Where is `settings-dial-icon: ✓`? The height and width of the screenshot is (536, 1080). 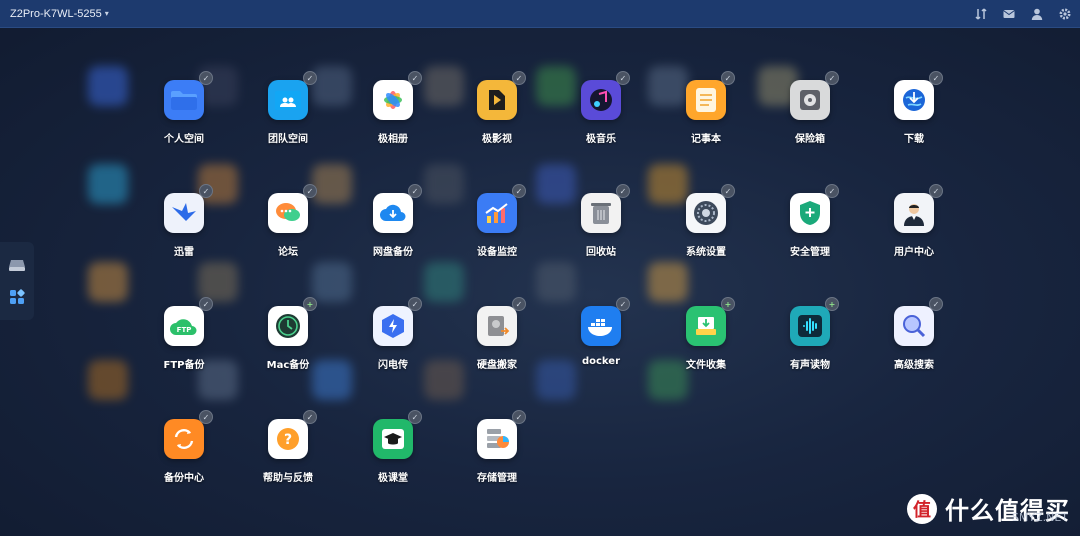 settings-dial-icon: ✓ is located at coordinates (710, 208).